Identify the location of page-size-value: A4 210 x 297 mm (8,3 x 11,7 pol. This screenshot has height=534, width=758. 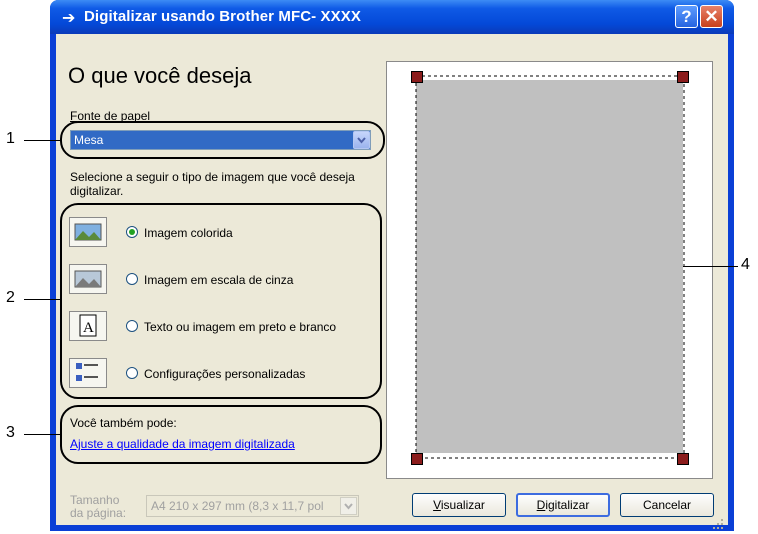
(237, 506).